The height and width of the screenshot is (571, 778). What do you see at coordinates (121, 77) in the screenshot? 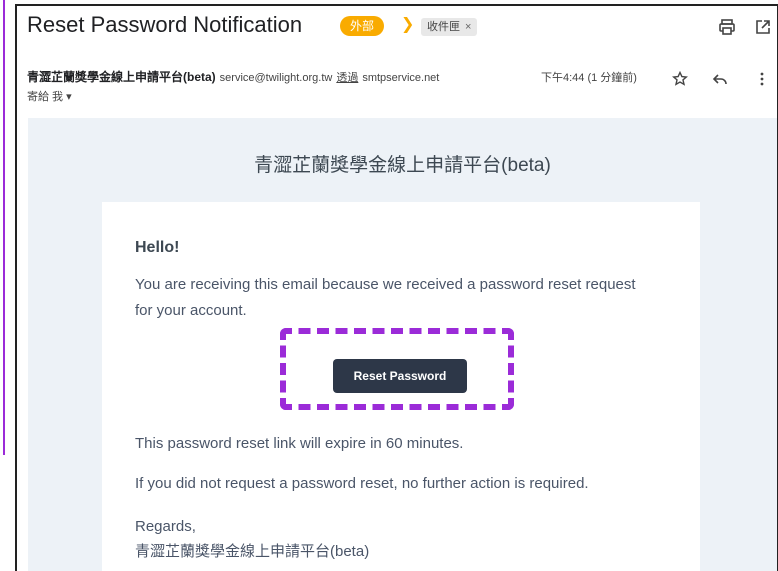
I see `sender-name: 青澀芷蘭獎學金線上申請平台(beta)` at bounding box center [121, 77].